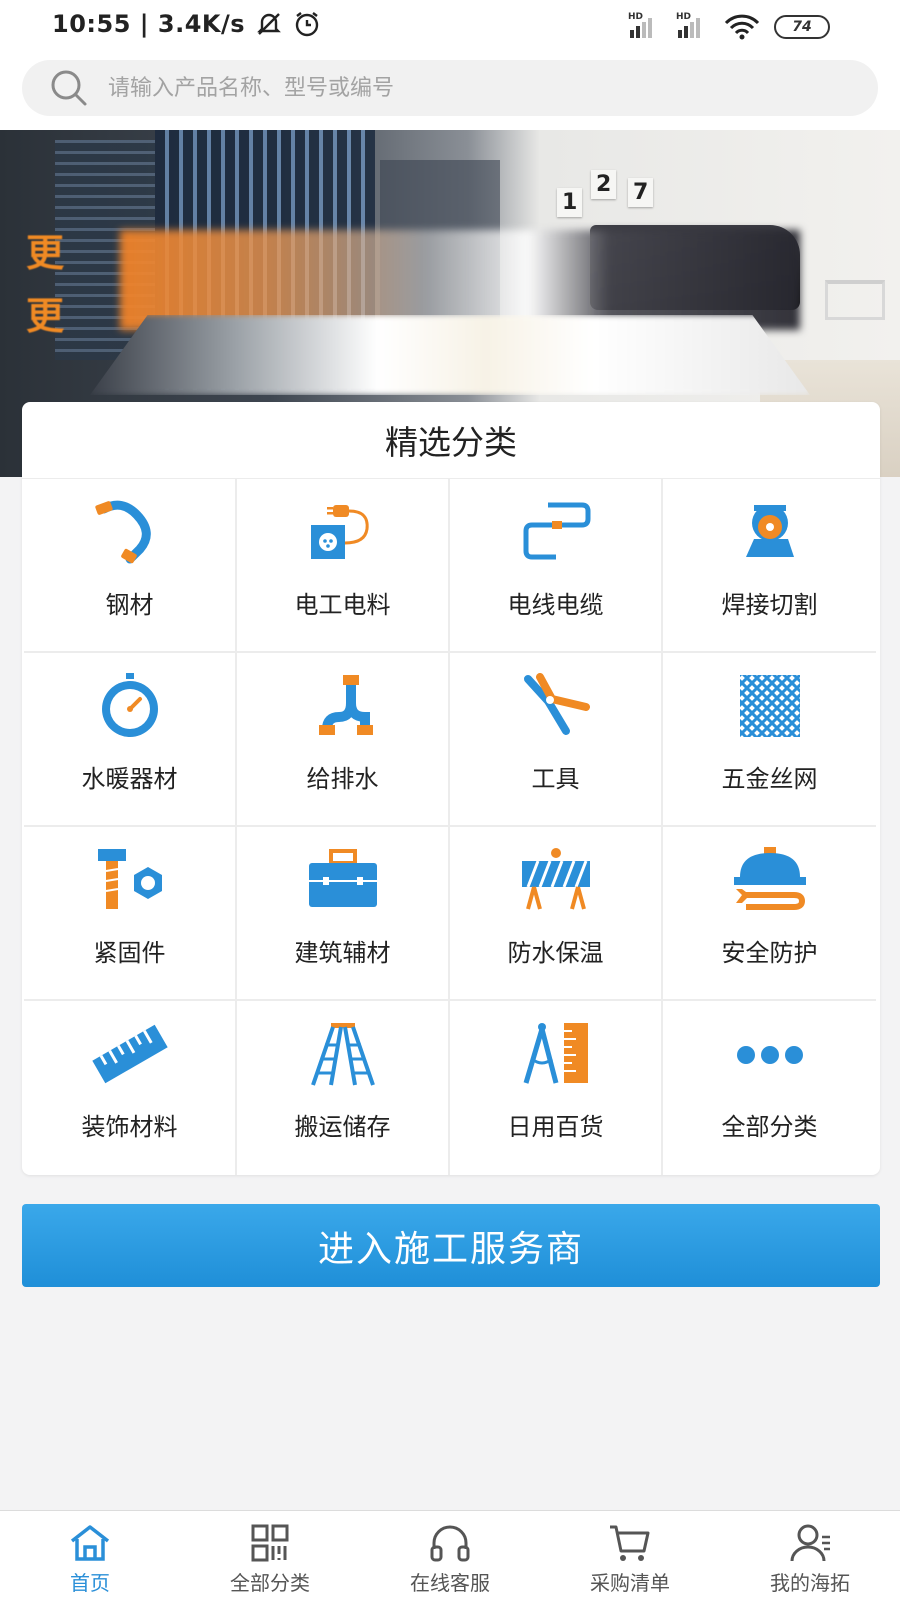  What do you see at coordinates (68, 88) in the screenshot?
I see `search-icon` at bounding box center [68, 88].